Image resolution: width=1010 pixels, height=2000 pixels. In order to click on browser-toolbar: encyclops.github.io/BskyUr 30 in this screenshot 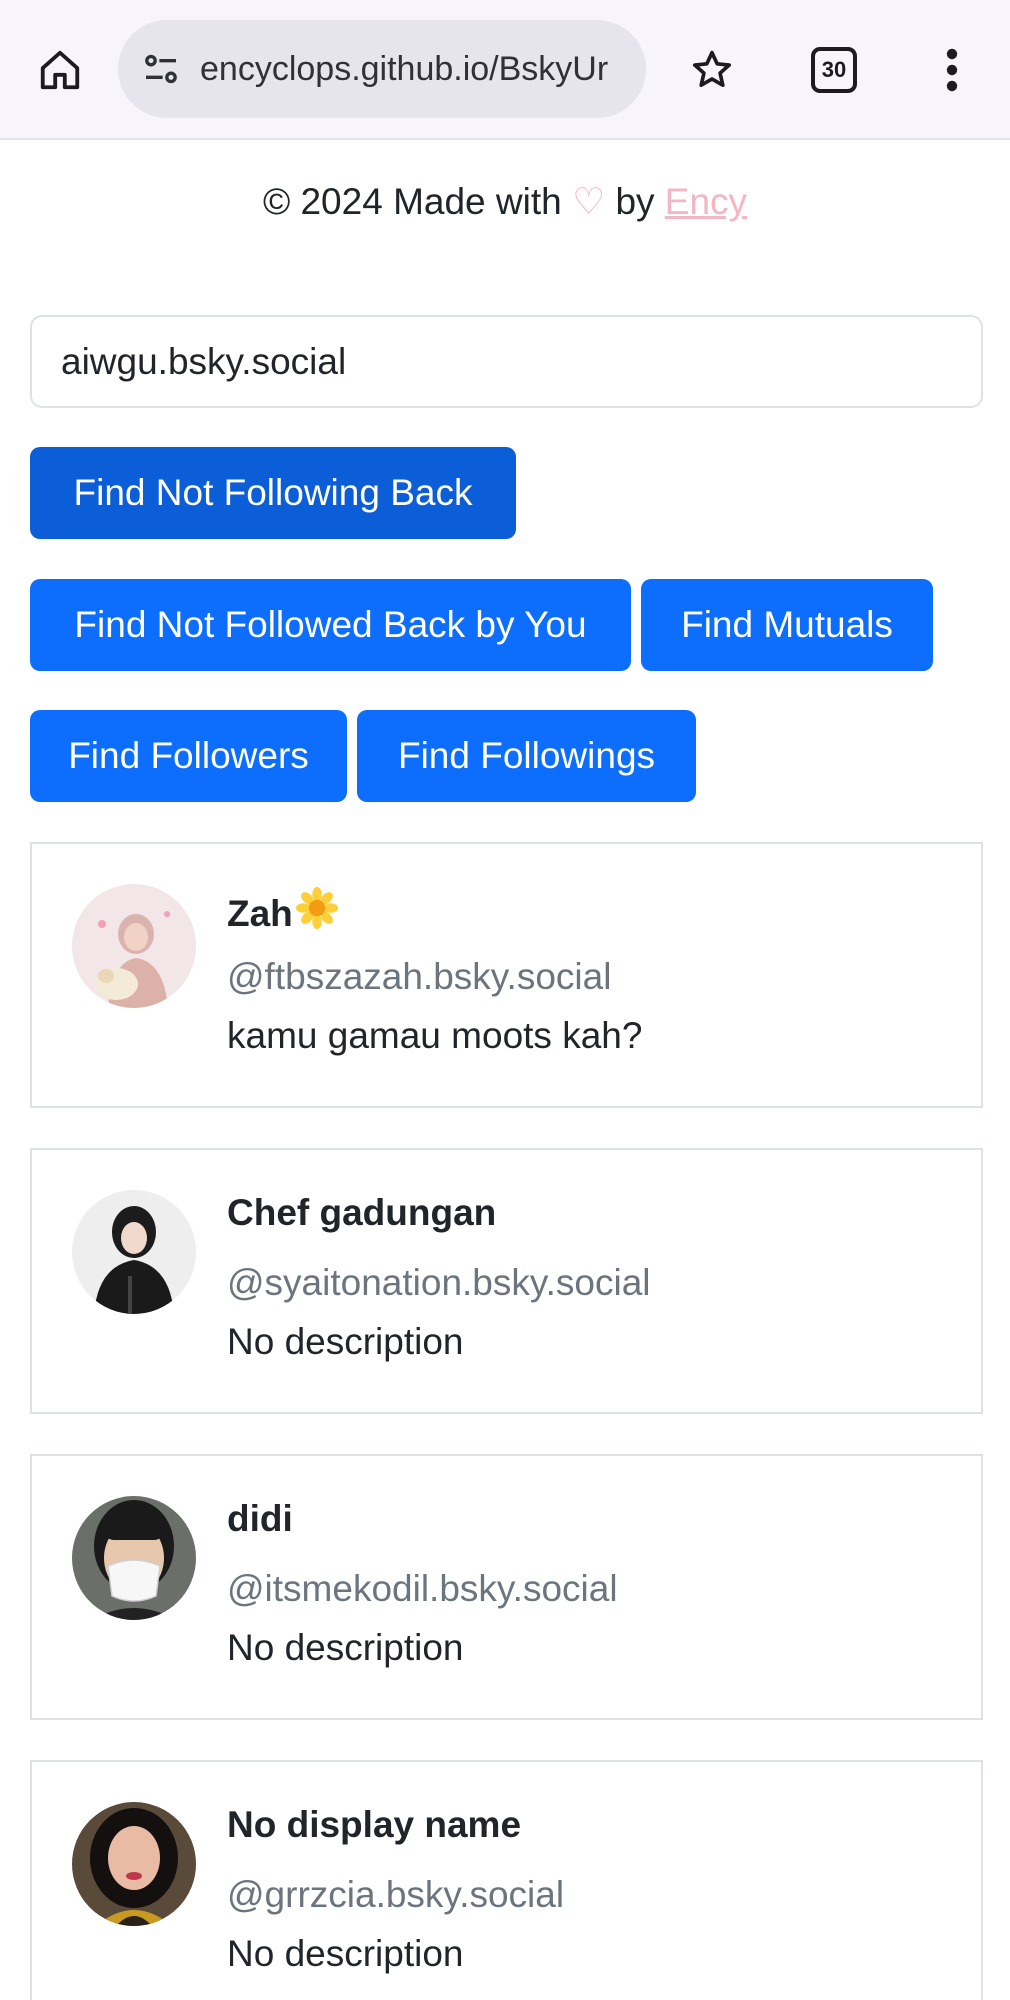, I will do `click(505, 70)`.